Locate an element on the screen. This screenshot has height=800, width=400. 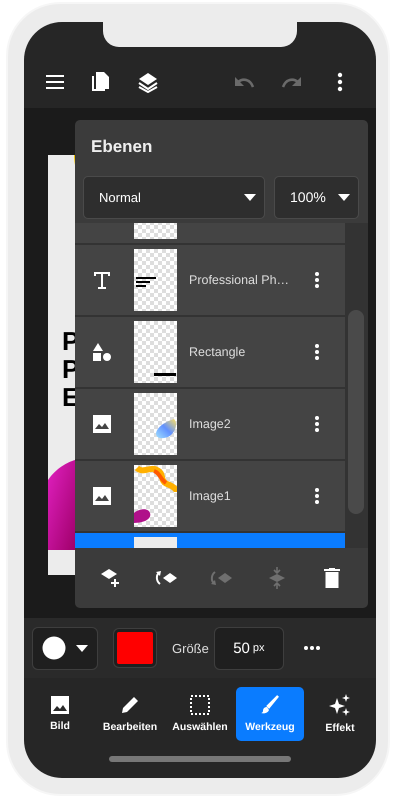
layer-name: Rectangle is located at coordinates (217, 351).